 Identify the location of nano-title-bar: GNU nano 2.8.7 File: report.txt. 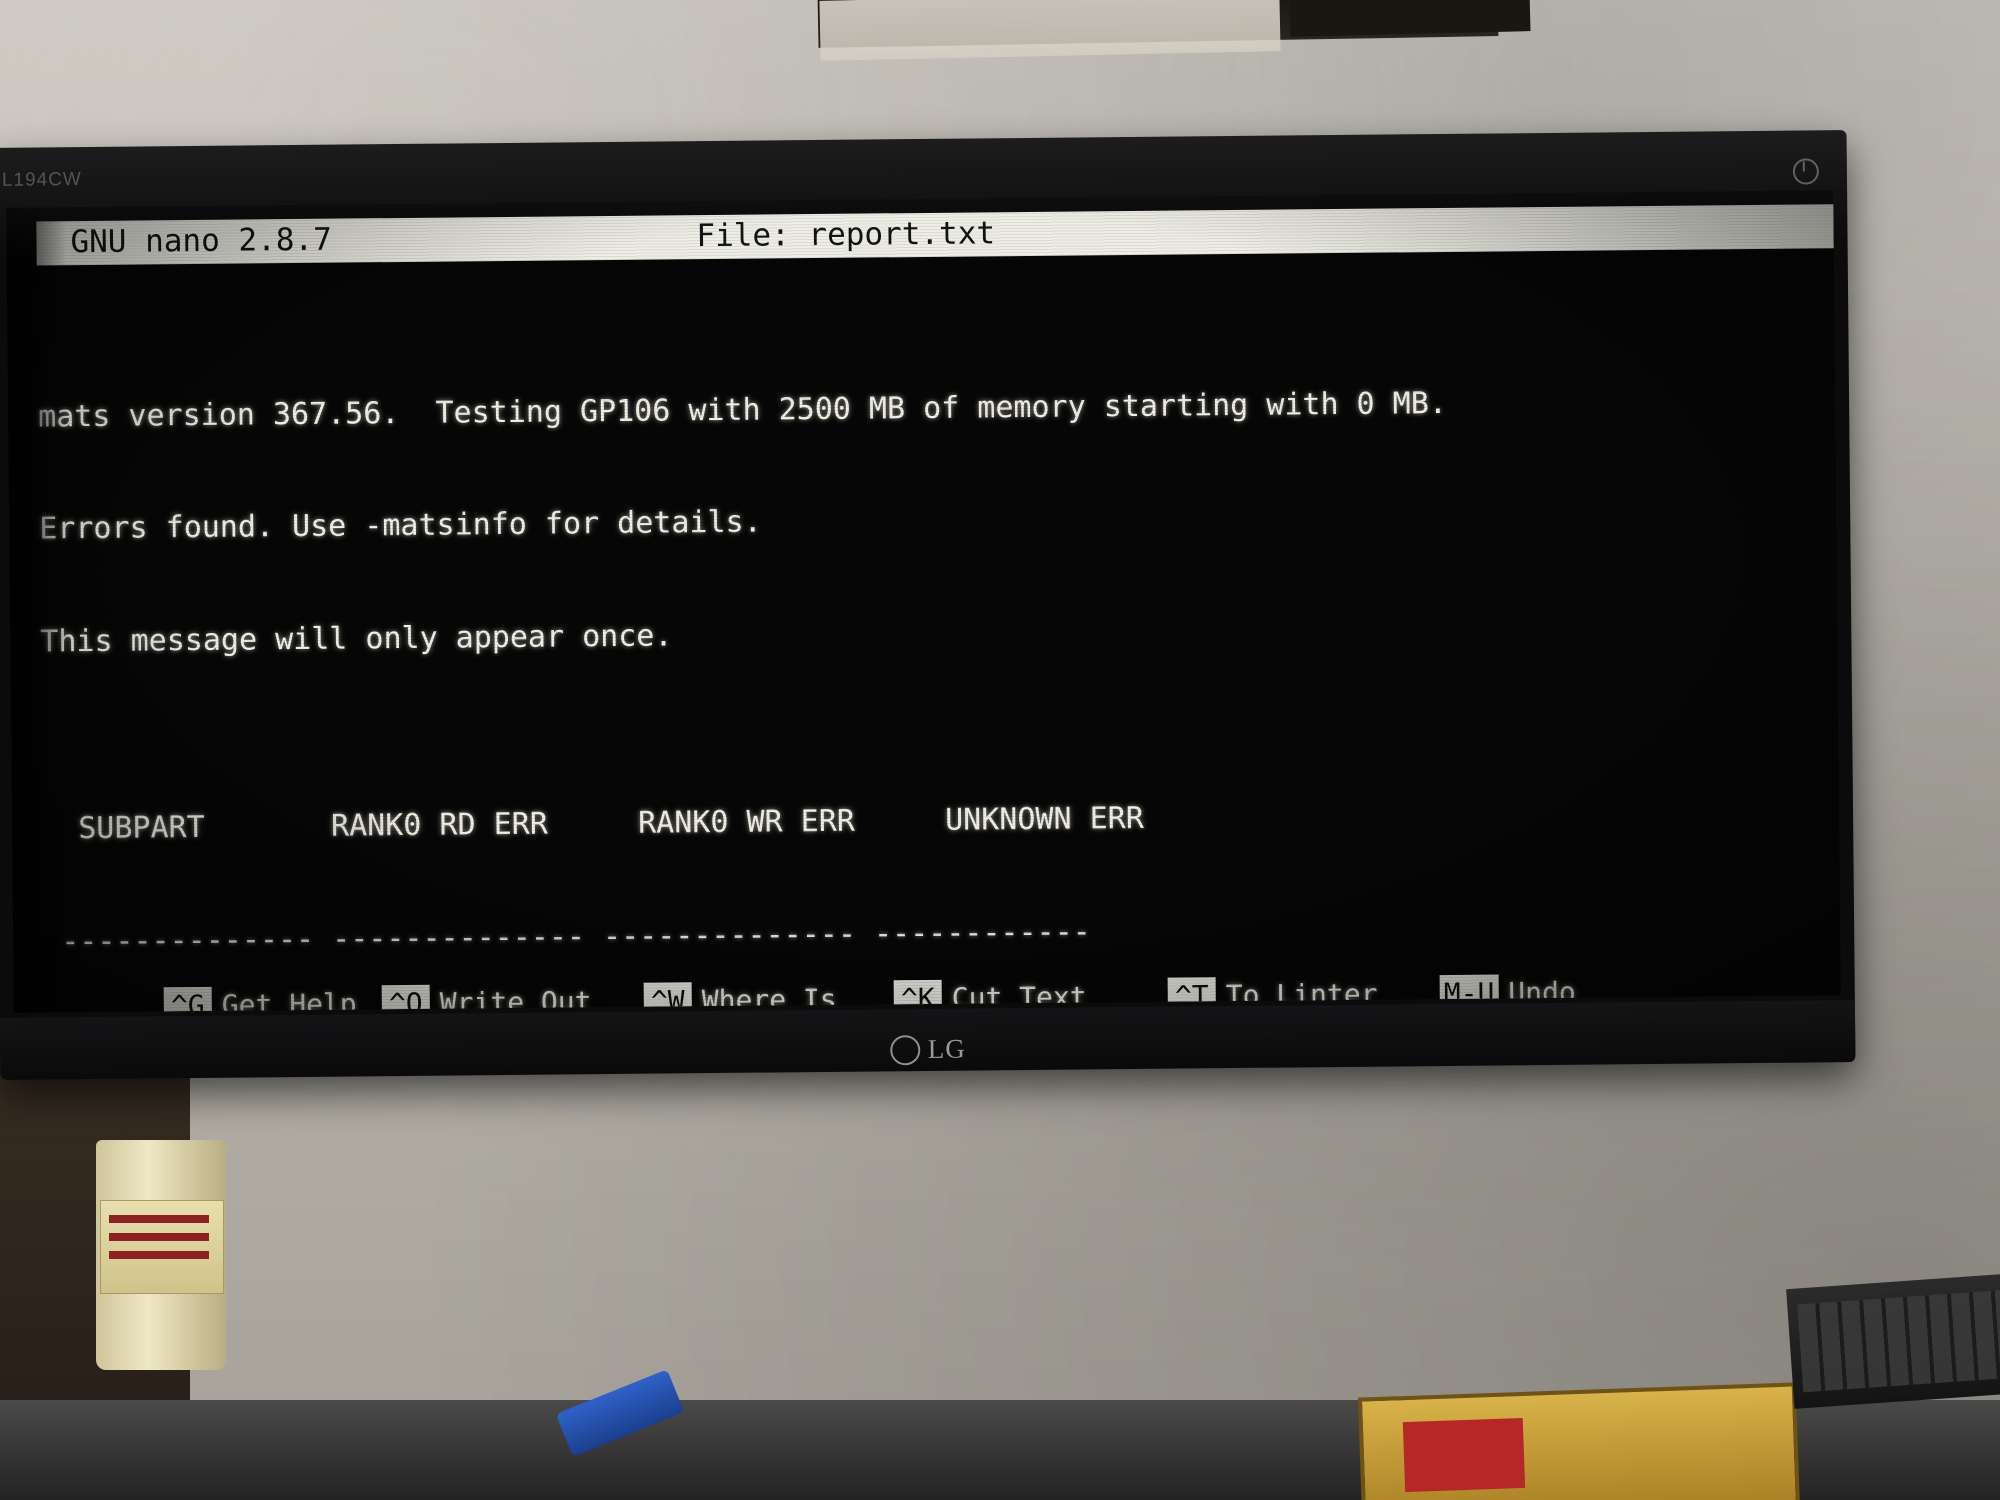
(936, 235).